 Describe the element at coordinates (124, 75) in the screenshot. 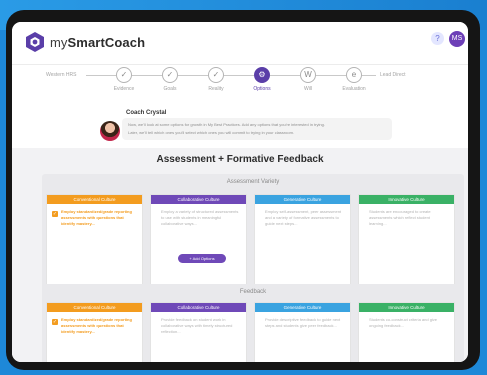

I see `step-evidence-check-icon: ✓` at that location.